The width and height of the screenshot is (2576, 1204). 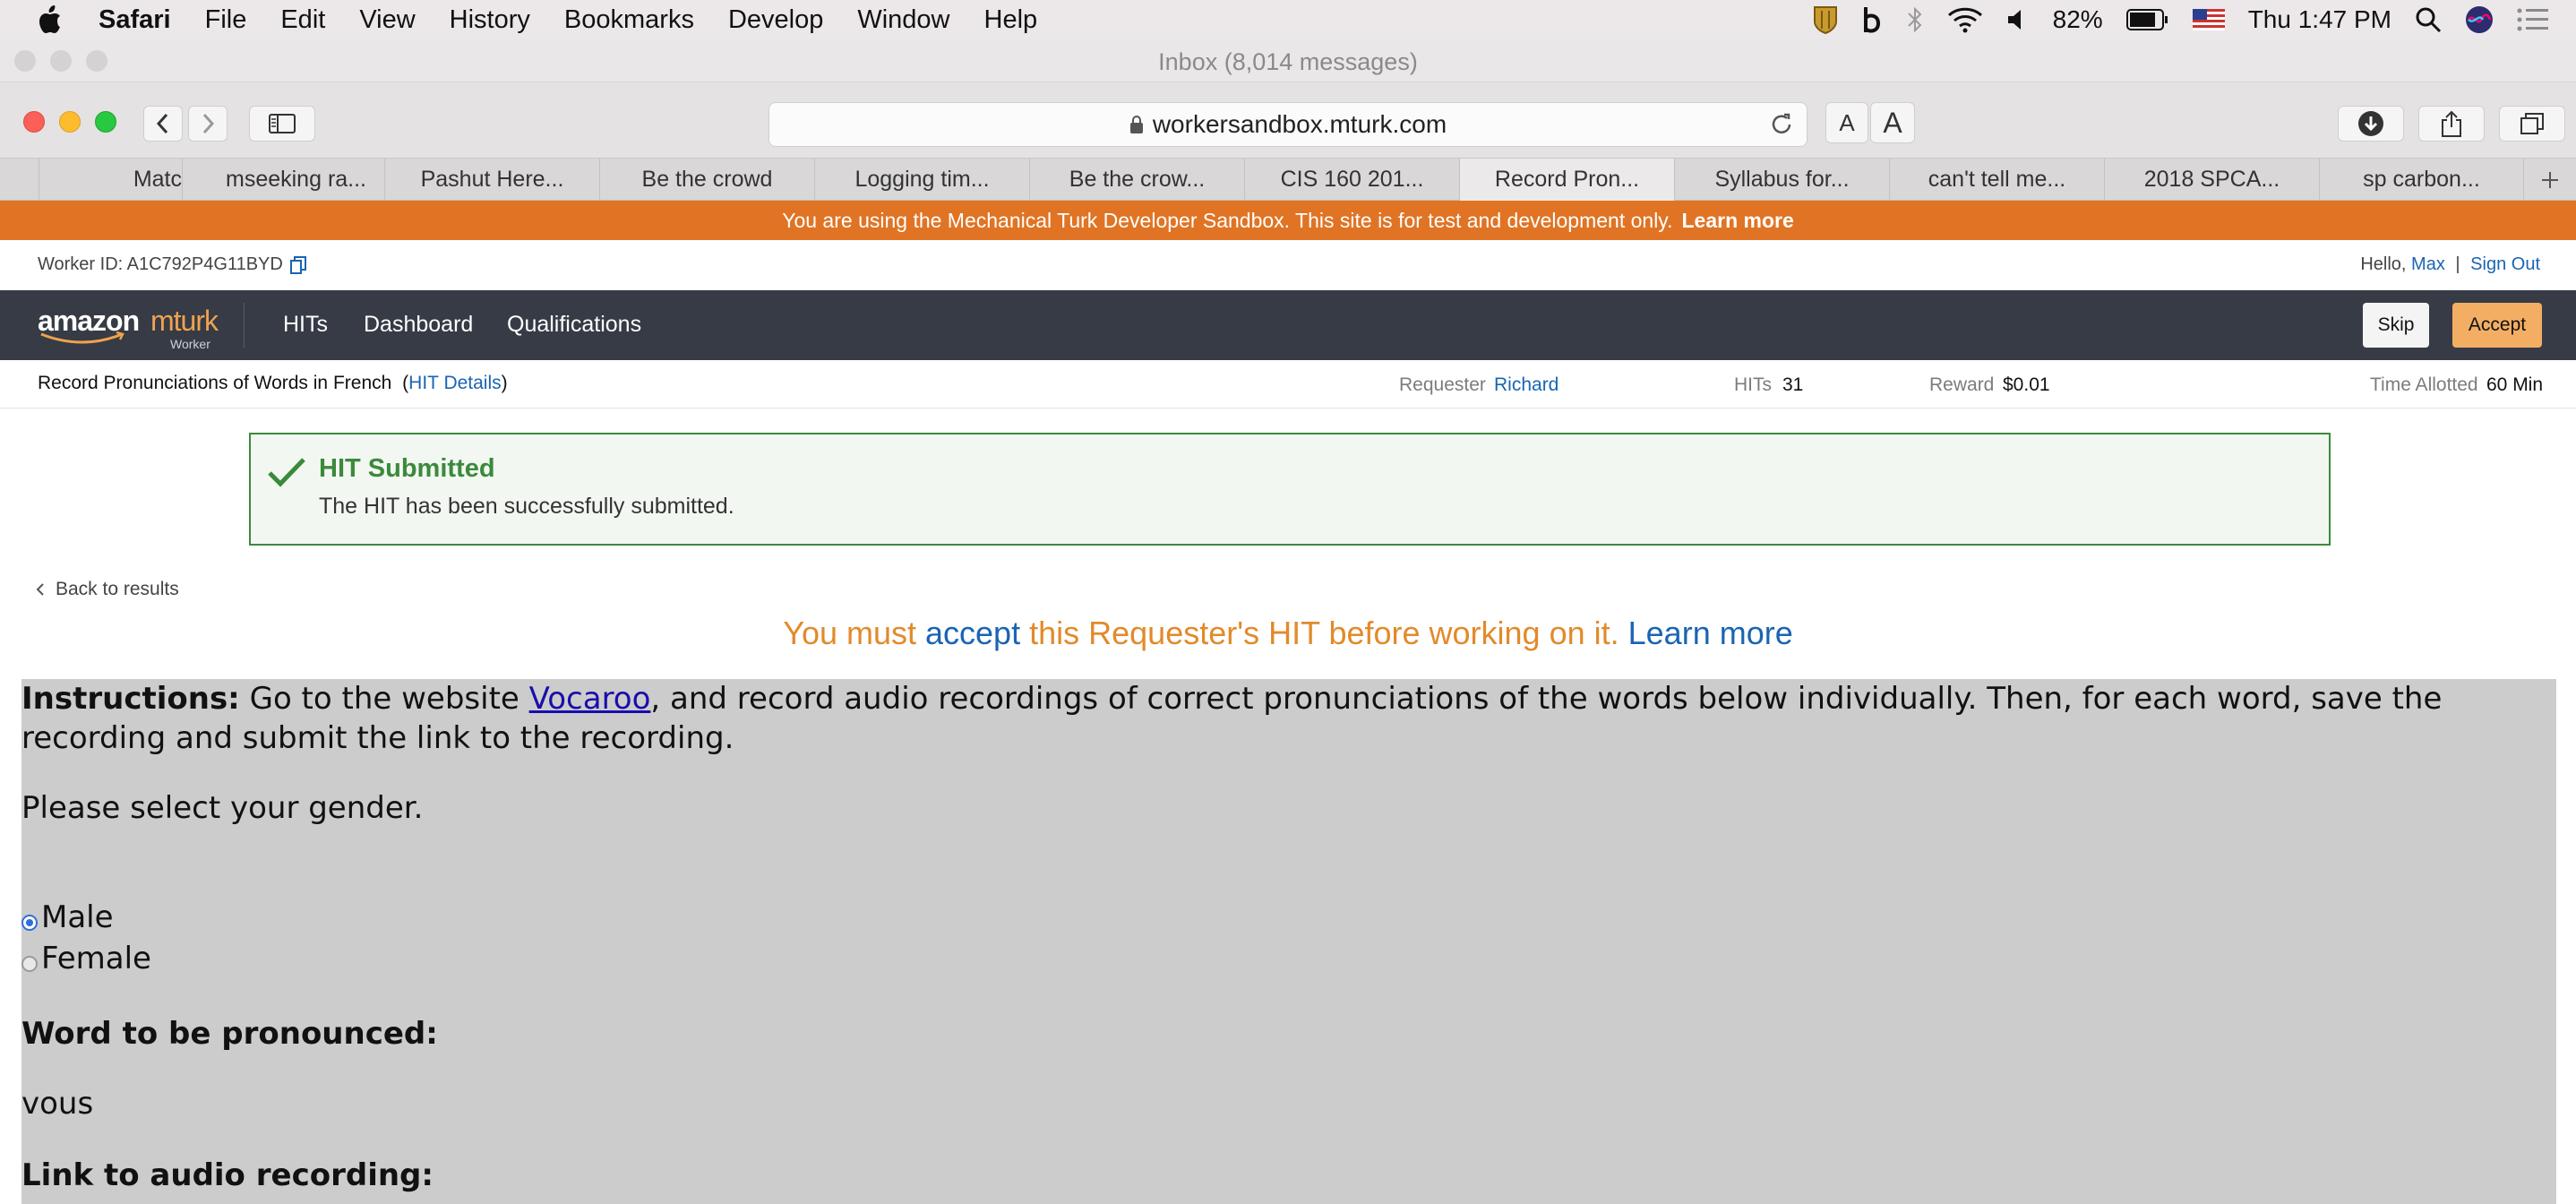 I want to click on amazon-smile-icon, so click(x=82, y=337).